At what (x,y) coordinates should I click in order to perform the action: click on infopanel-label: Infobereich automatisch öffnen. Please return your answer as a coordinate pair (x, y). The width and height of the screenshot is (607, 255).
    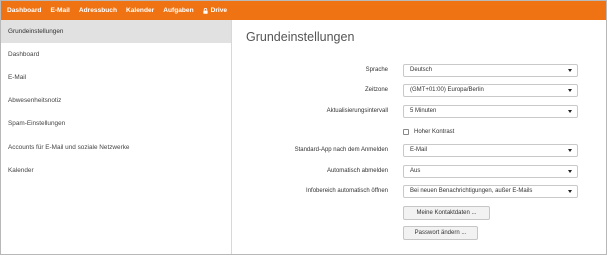
    Looking at the image, I should click on (347, 191).